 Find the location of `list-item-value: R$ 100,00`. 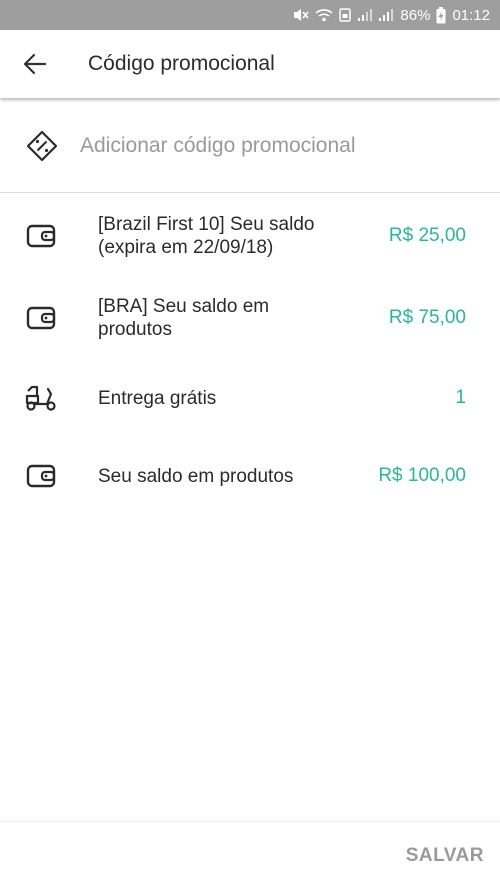

list-item-value: R$ 100,00 is located at coordinates (422, 475).